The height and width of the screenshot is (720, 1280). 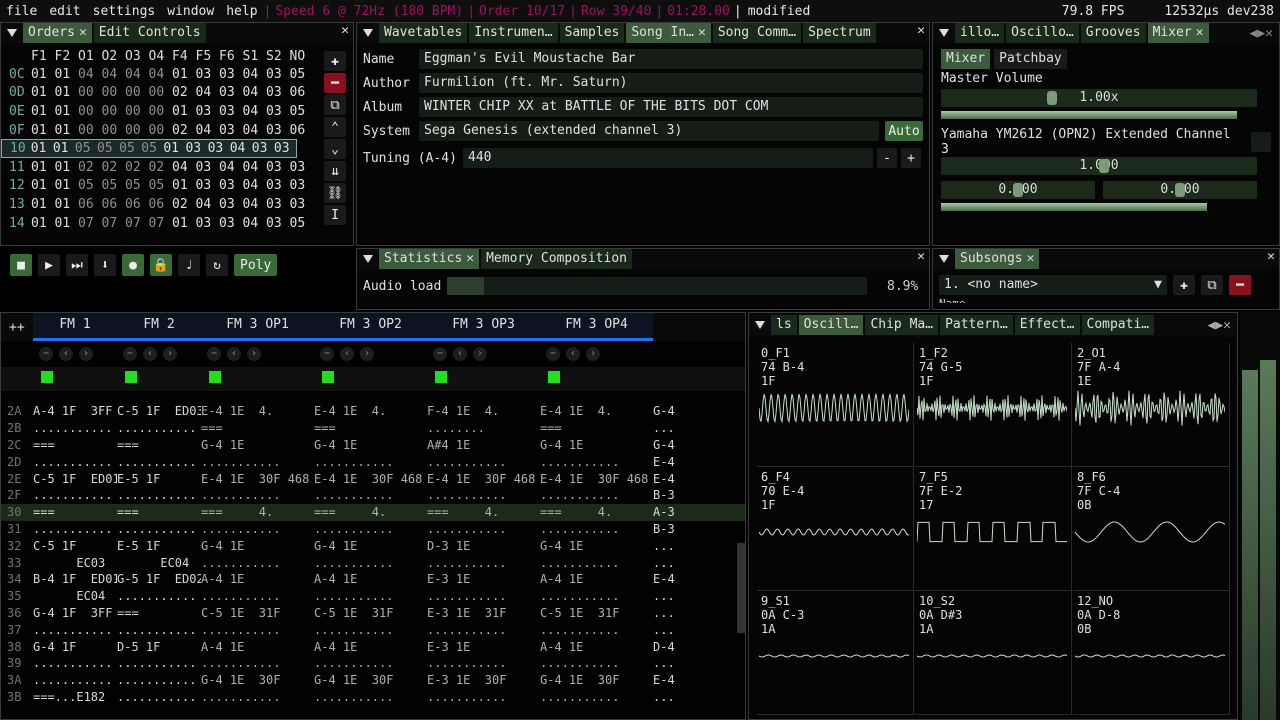 I want to click on channel-header: FM 3 OP4, so click(x=596, y=327).